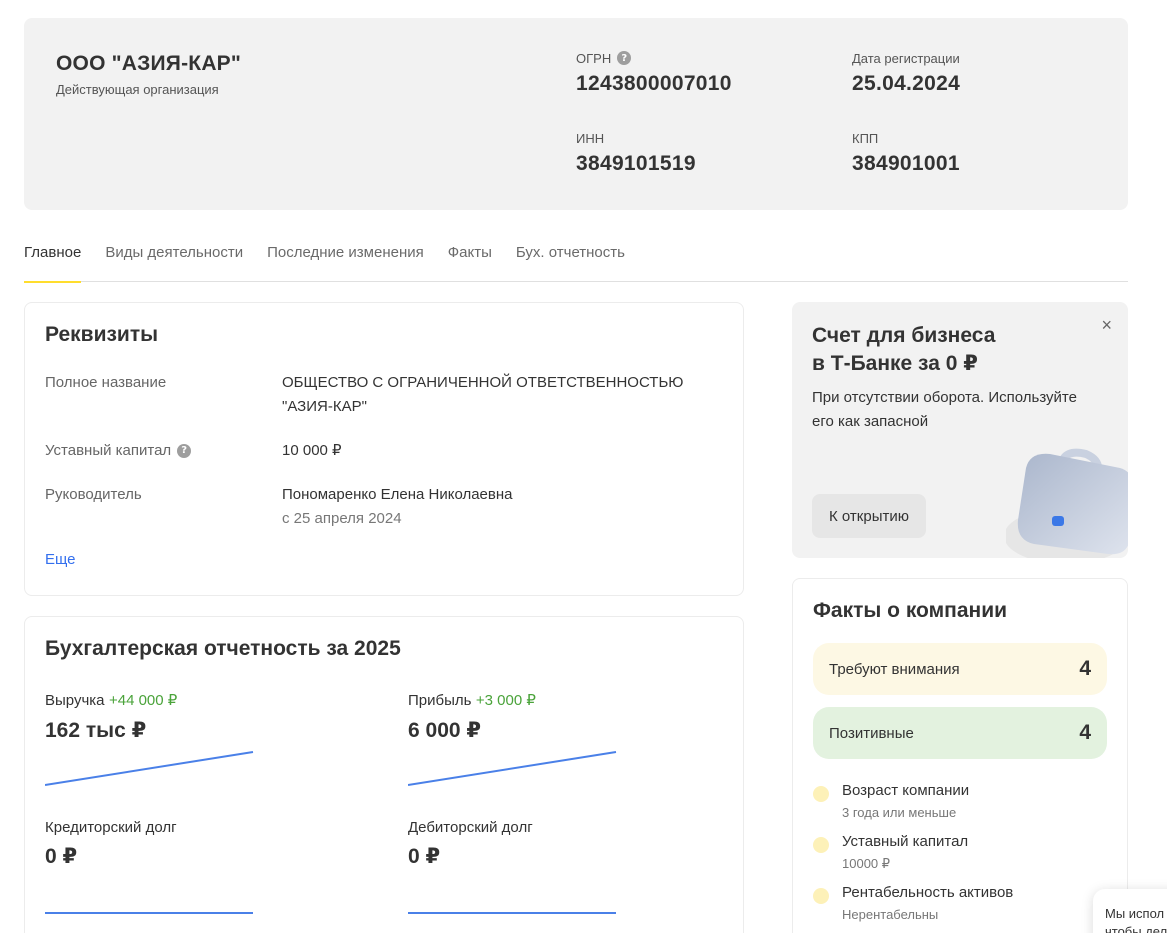 The height and width of the screenshot is (933, 1167). What do you see at coordinates (942, 350) in the screenshot?
I see `promo-title: Счет для бизнеса в Т-Банке за 0 ₽` at bounding box center [942, 350].